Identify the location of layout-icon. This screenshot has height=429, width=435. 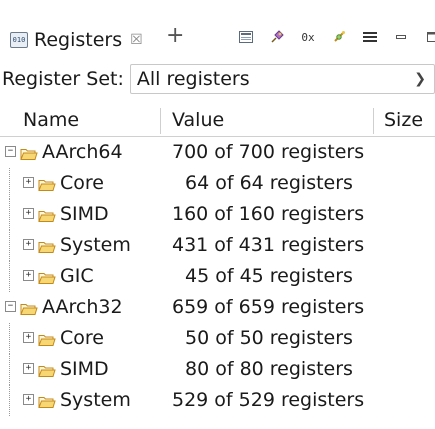
(246, 37).